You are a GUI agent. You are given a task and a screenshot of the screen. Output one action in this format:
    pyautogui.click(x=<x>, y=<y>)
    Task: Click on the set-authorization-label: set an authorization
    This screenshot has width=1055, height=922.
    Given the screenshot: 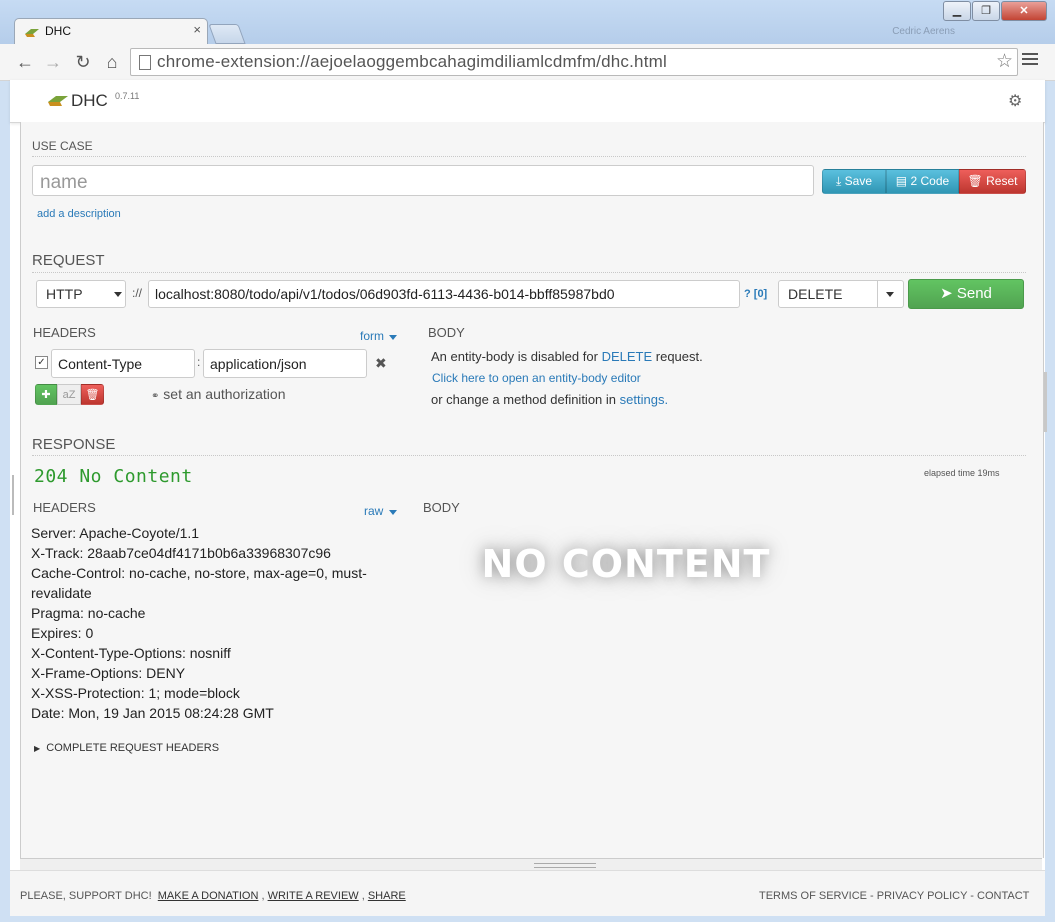 What is the action you would take?
    pyautogui.click(x=224, y=394)
    